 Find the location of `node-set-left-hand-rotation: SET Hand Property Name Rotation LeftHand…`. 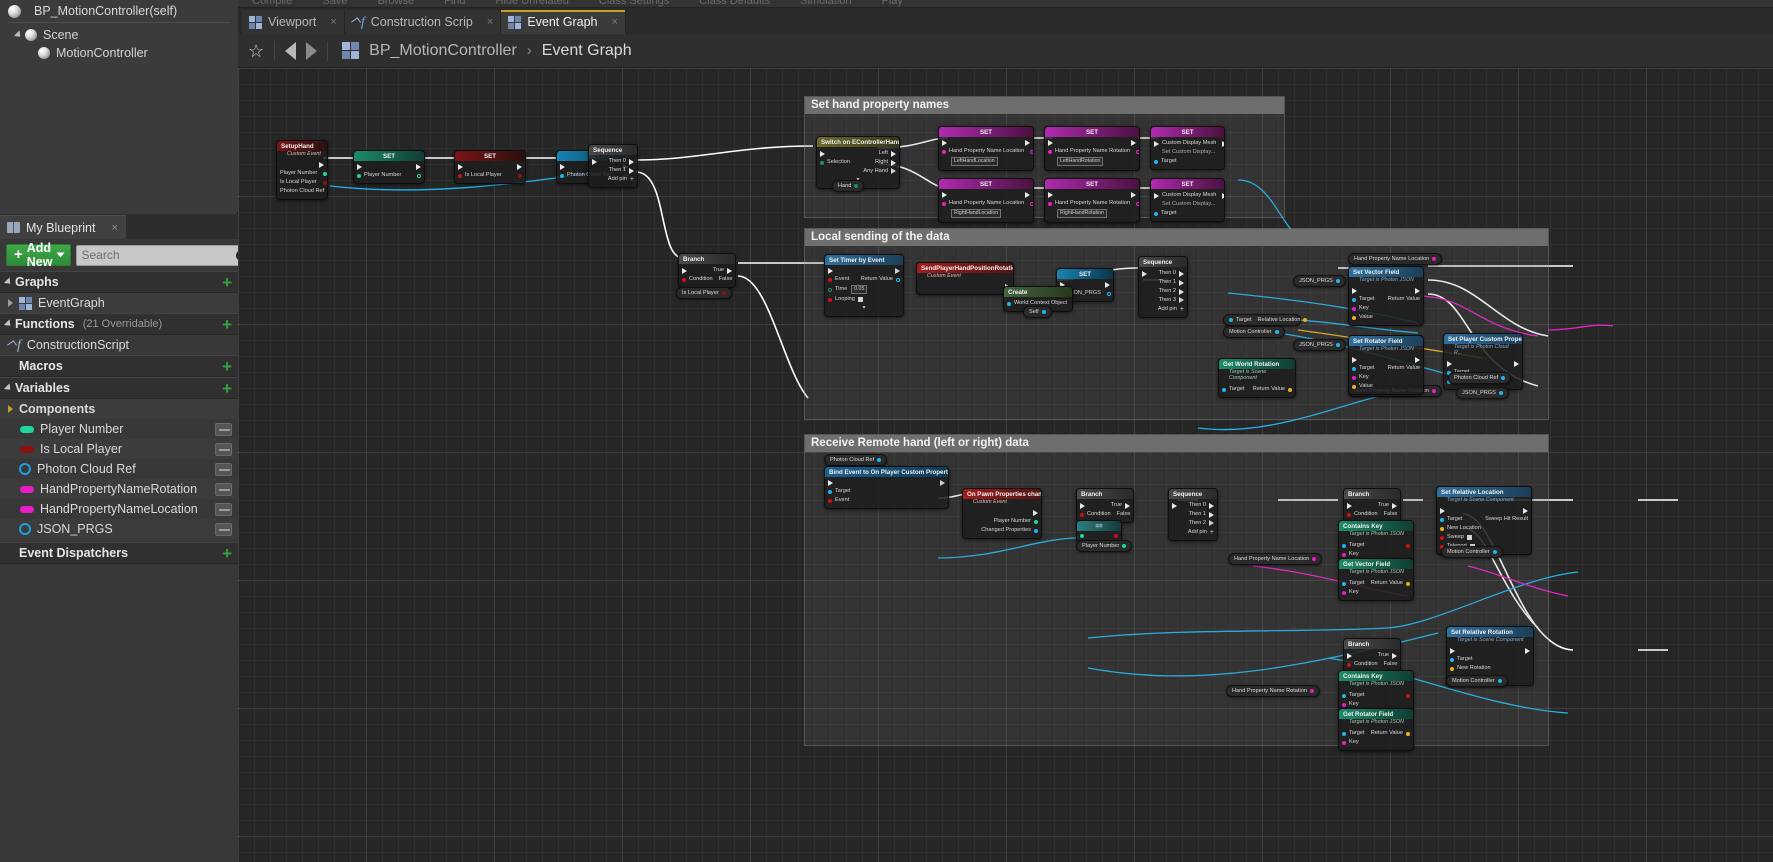

node-set-left-hand-rotation: SET Hand Property Name Rotation LeftHand… is located at coordinates (1092, 148).